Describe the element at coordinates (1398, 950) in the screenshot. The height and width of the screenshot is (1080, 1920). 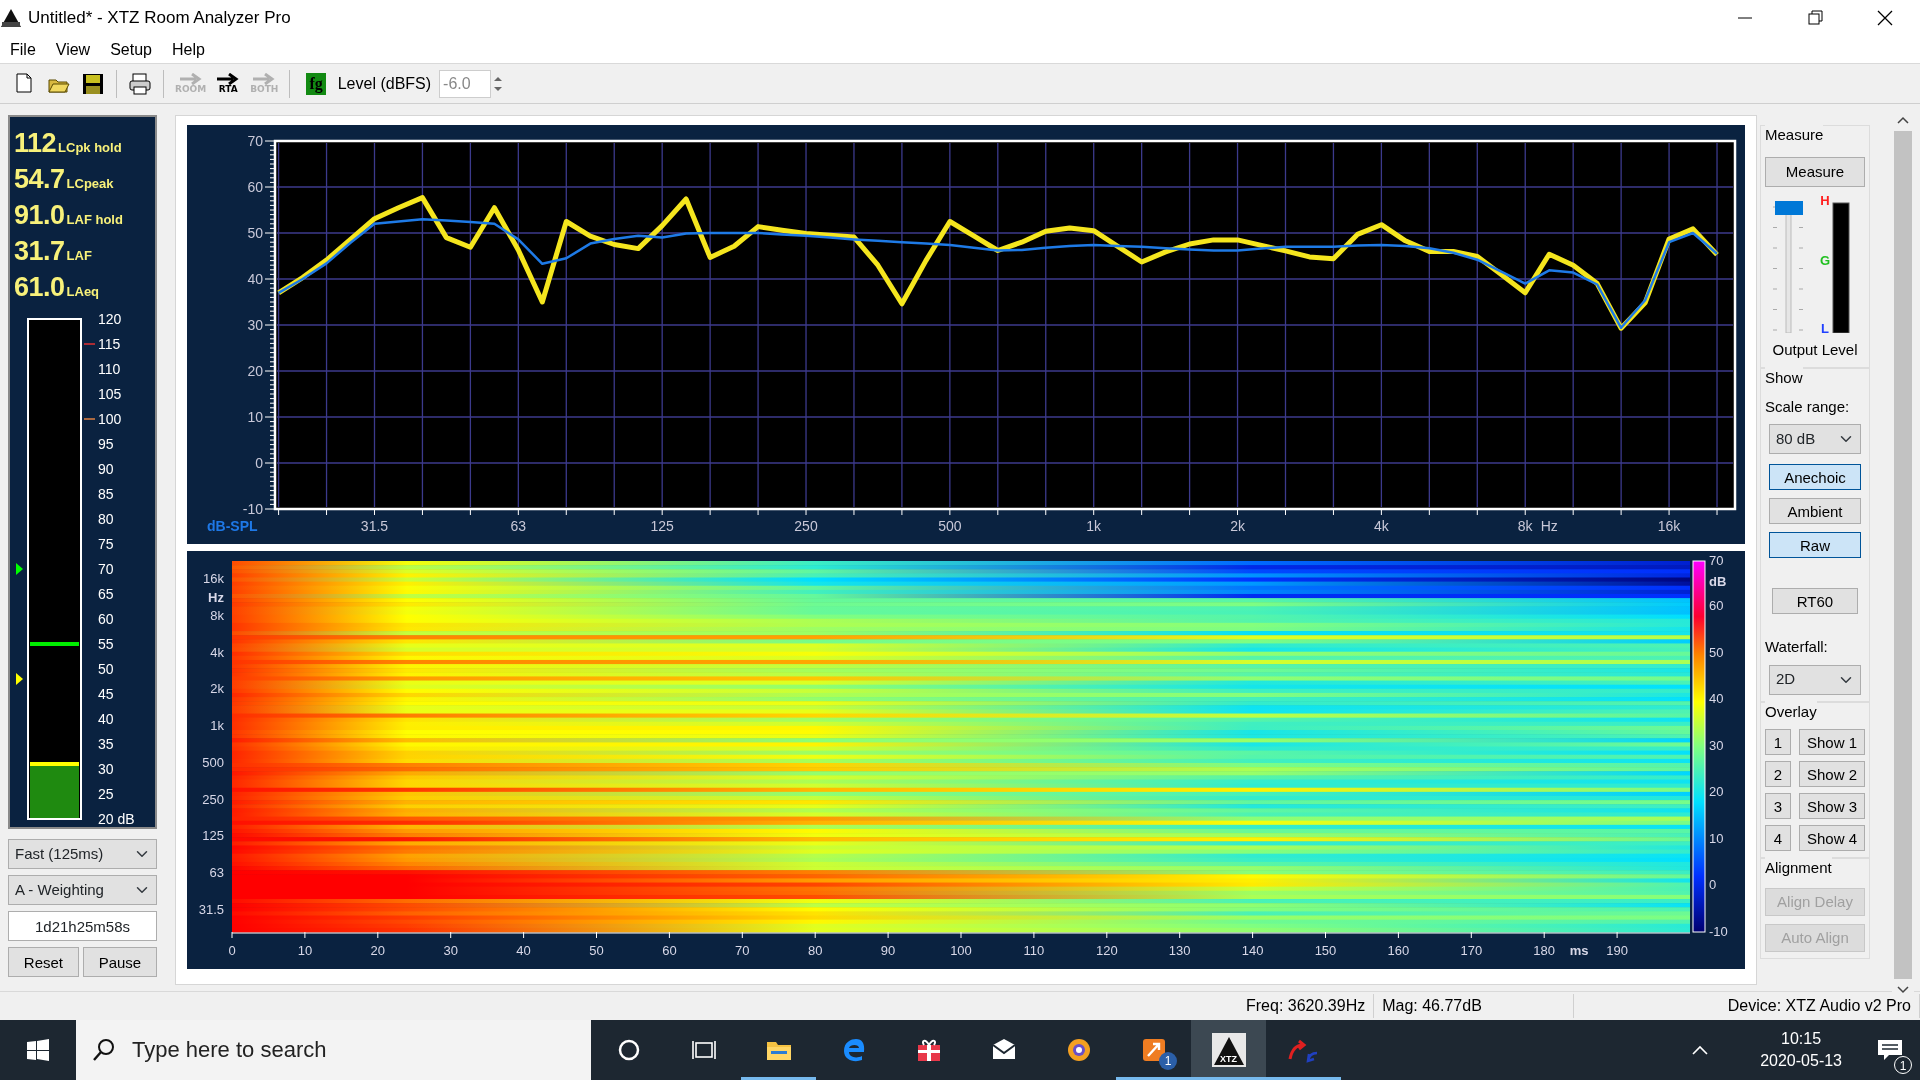
I see `tick-label: 160` at that location.